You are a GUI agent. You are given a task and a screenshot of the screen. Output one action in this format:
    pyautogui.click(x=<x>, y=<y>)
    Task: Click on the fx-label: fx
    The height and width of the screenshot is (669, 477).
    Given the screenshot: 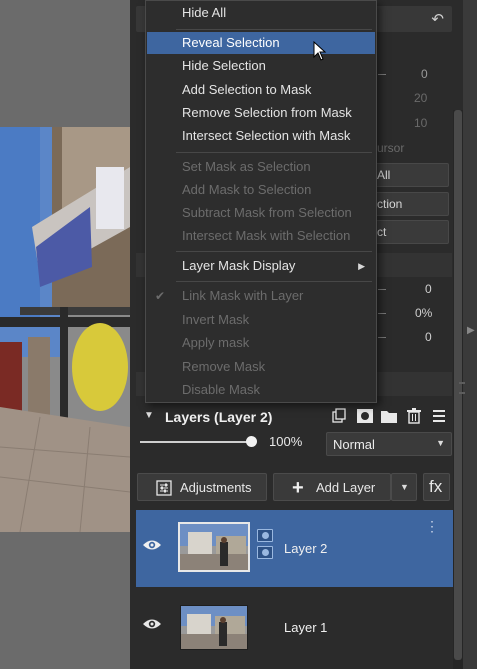 What is the action you would take?
    pyautogui.click(x=436, y=486)
    